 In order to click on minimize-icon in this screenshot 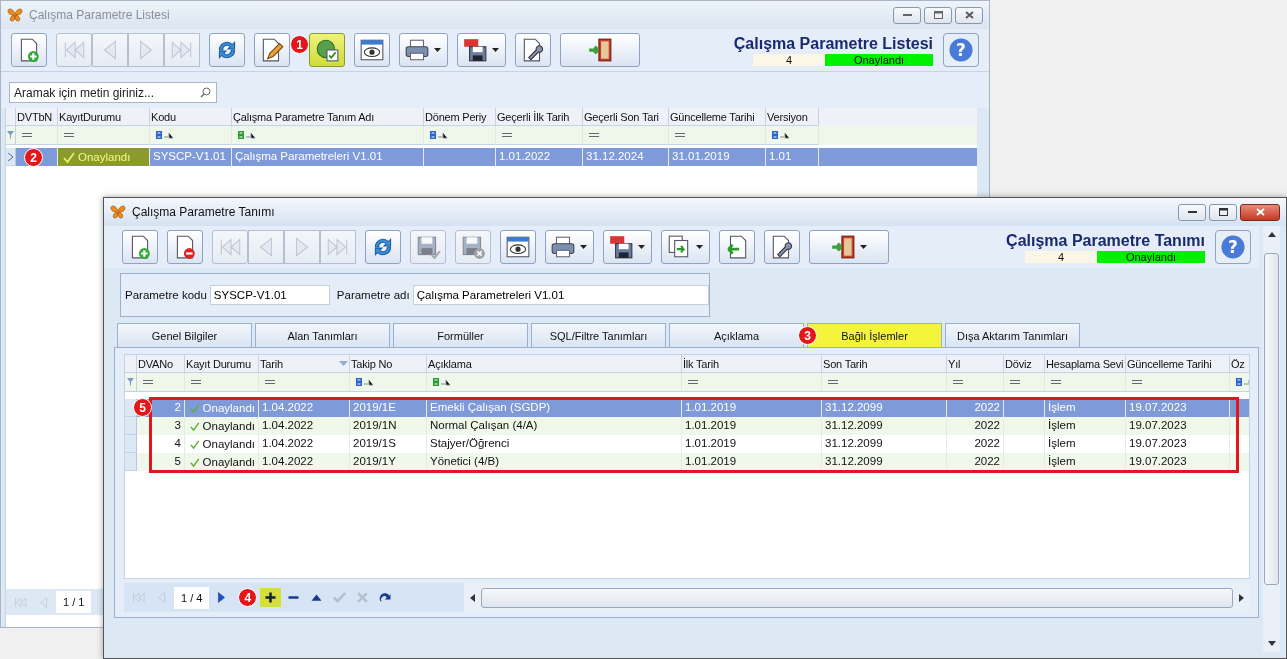, I will do `click(907, 15)`.